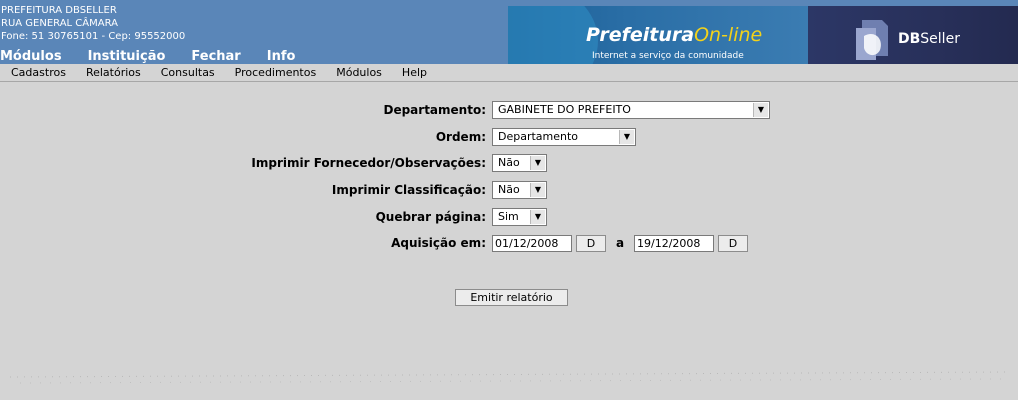 Image resolution: width=1018 pixels, height=400 pixels. Describe the element at coordinates (509, 189) in the screenshot. I see `imprimir-classificacao-value: Não` at that location.